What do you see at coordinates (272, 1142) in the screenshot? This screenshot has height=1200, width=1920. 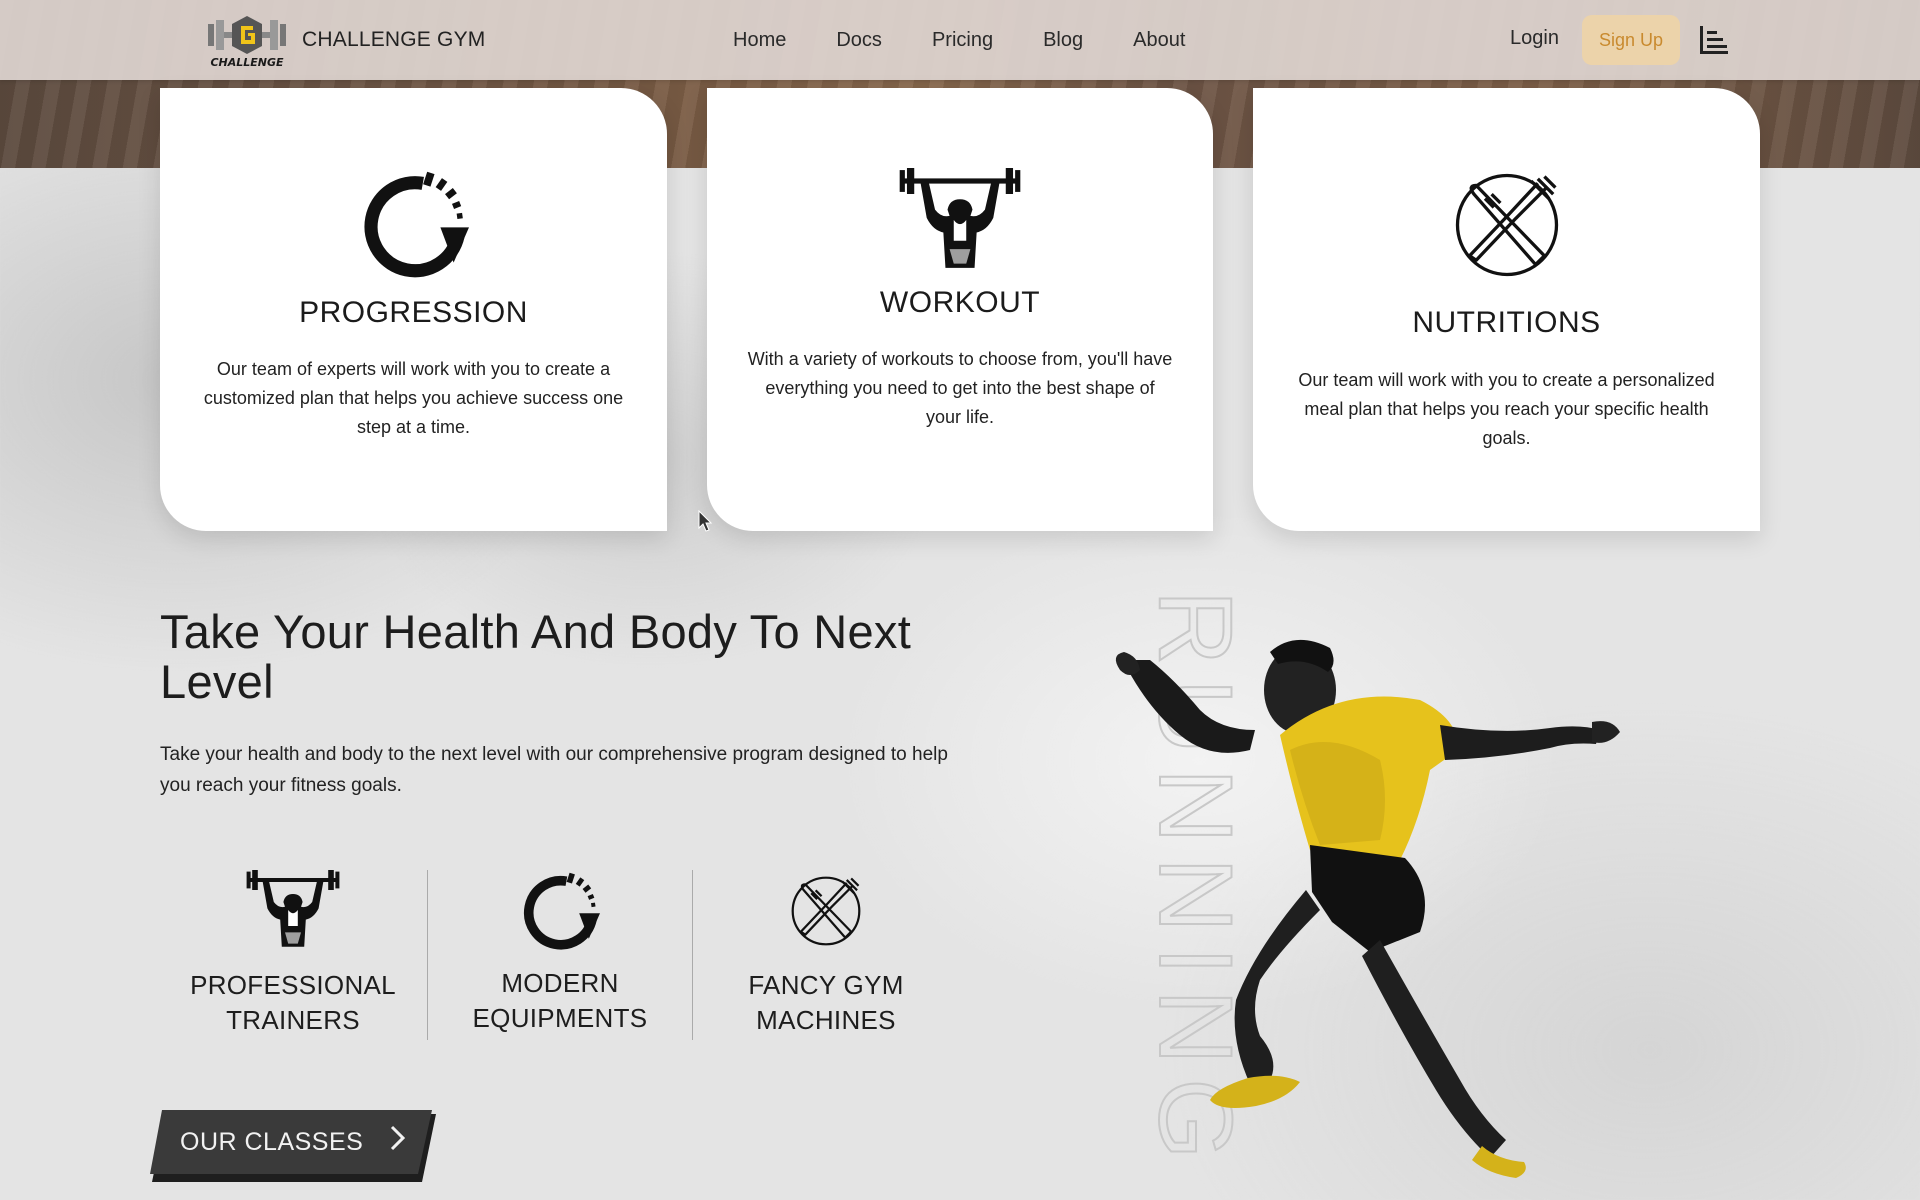 I see `our-classes-label: OUR CLASSES` at bounding box center [272, 1142].